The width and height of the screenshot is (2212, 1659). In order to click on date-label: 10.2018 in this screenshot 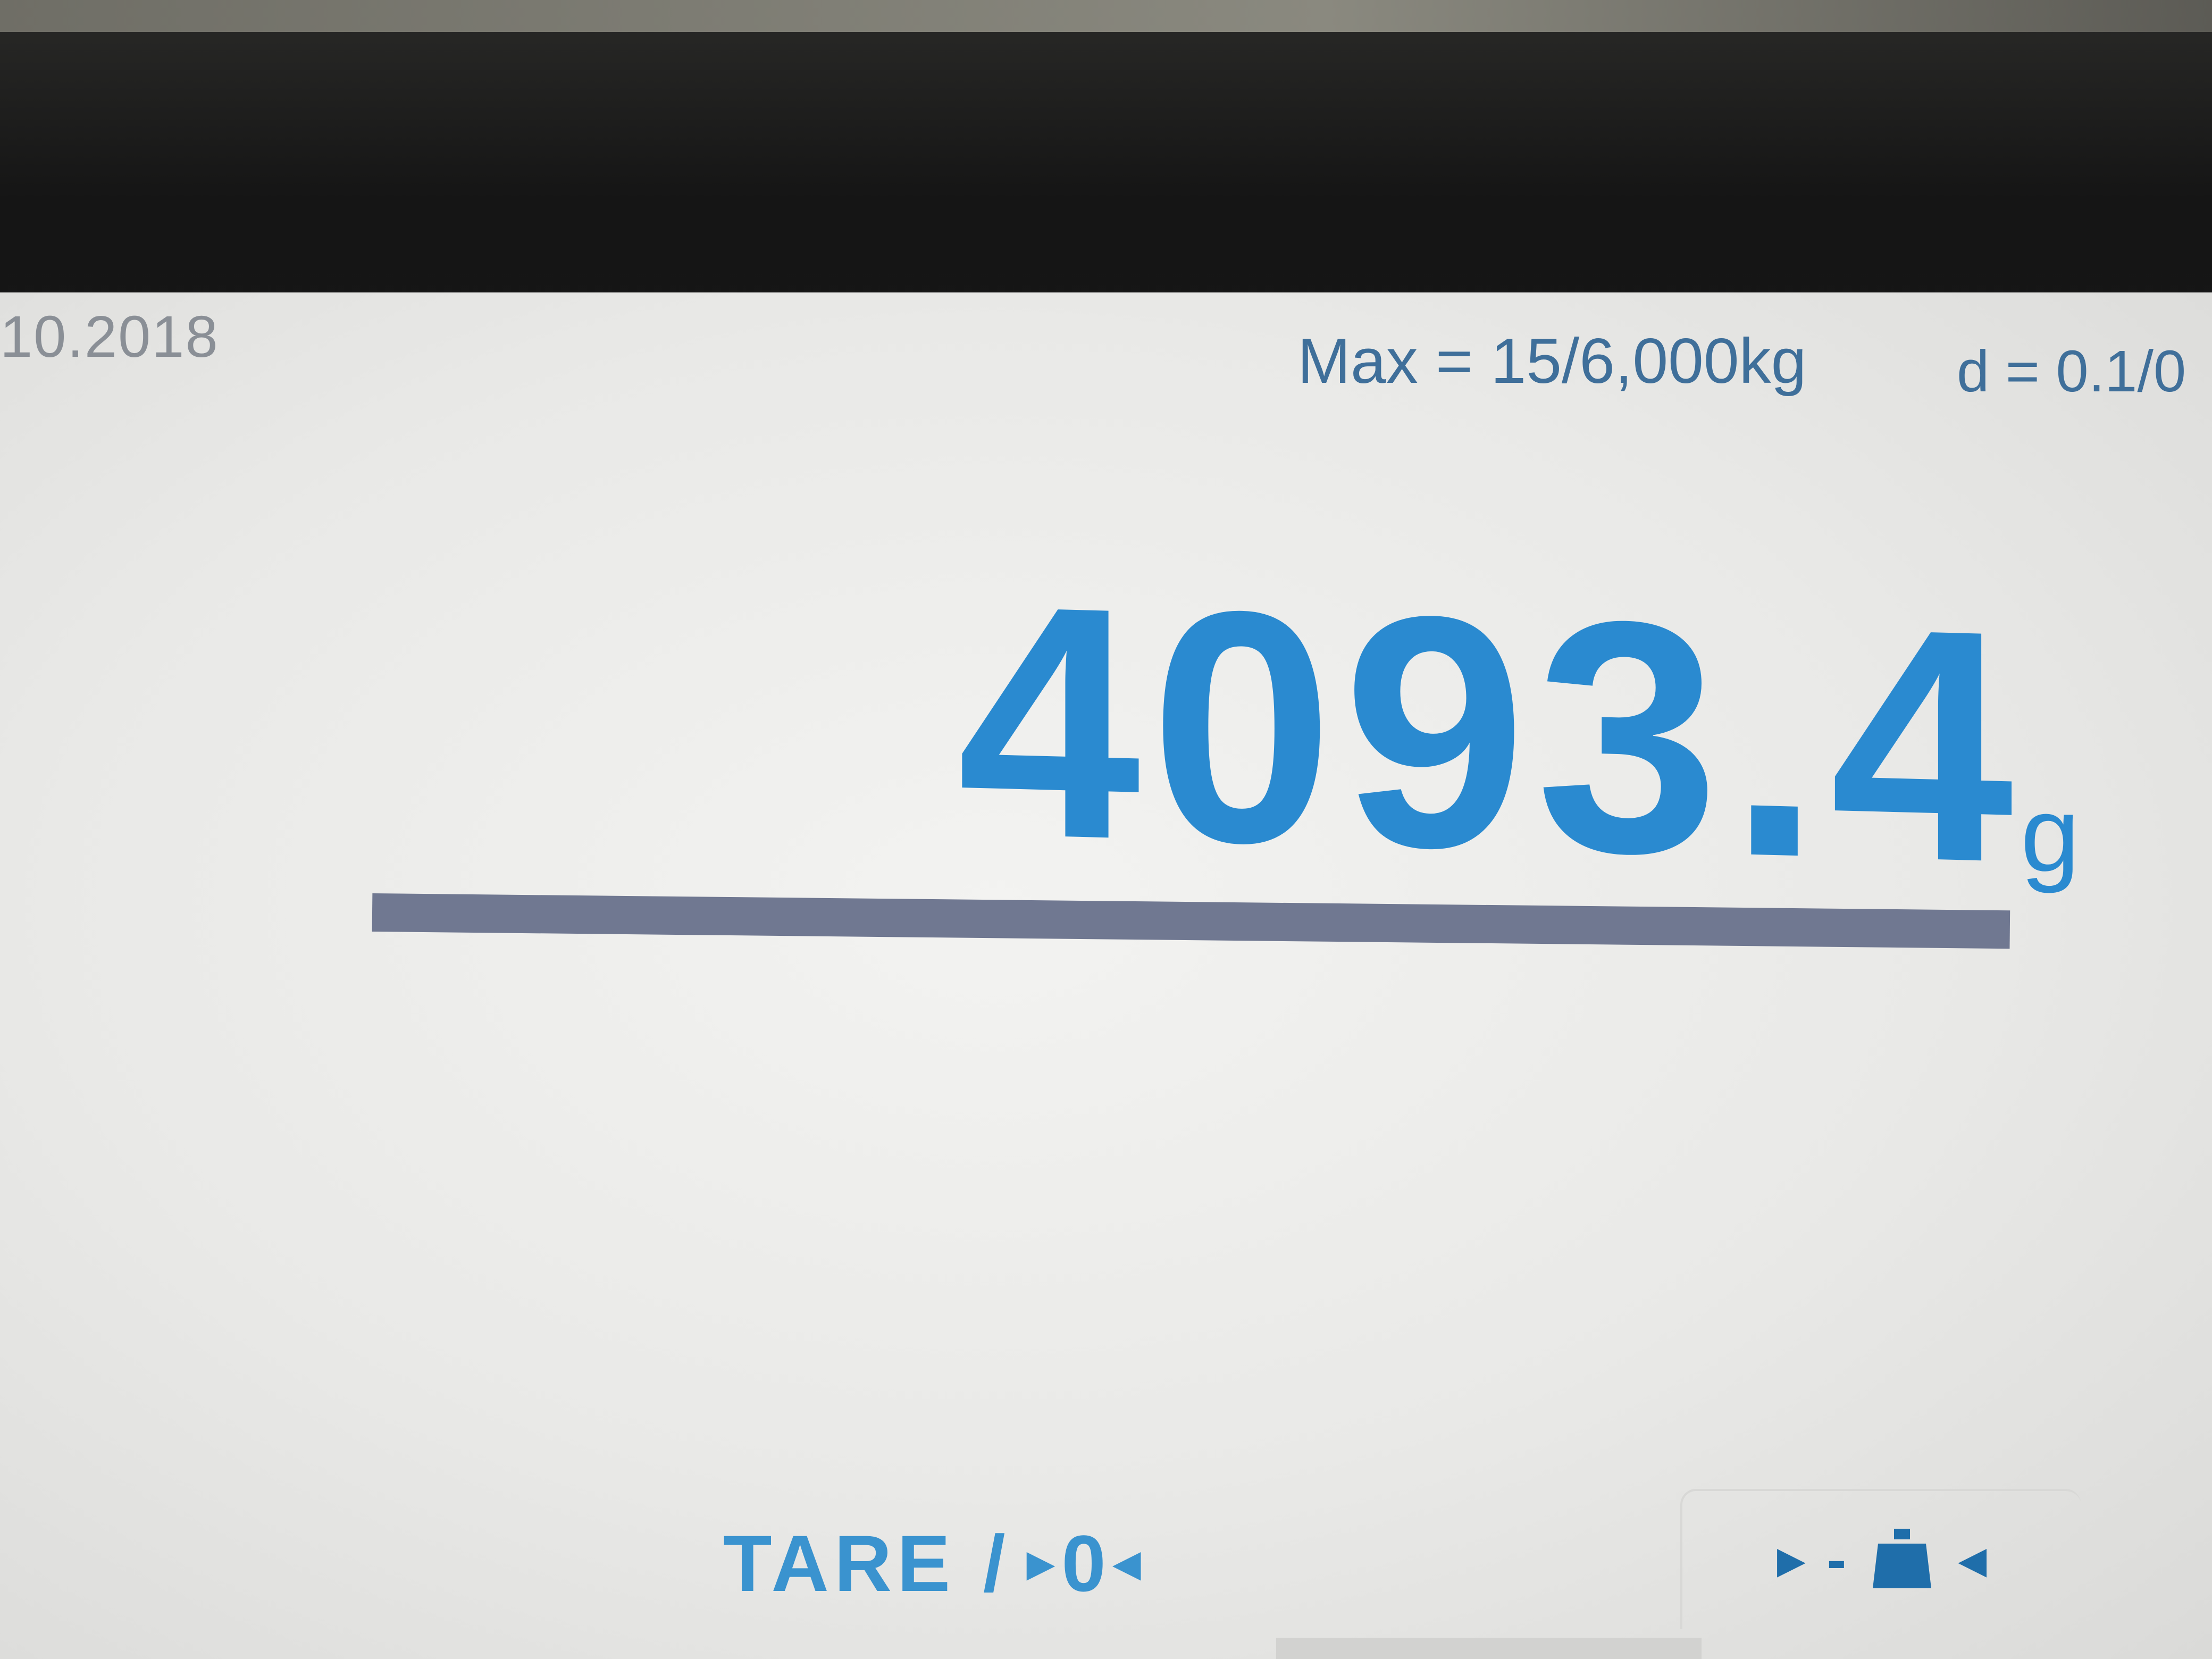, I will do `click(109, 337)`.